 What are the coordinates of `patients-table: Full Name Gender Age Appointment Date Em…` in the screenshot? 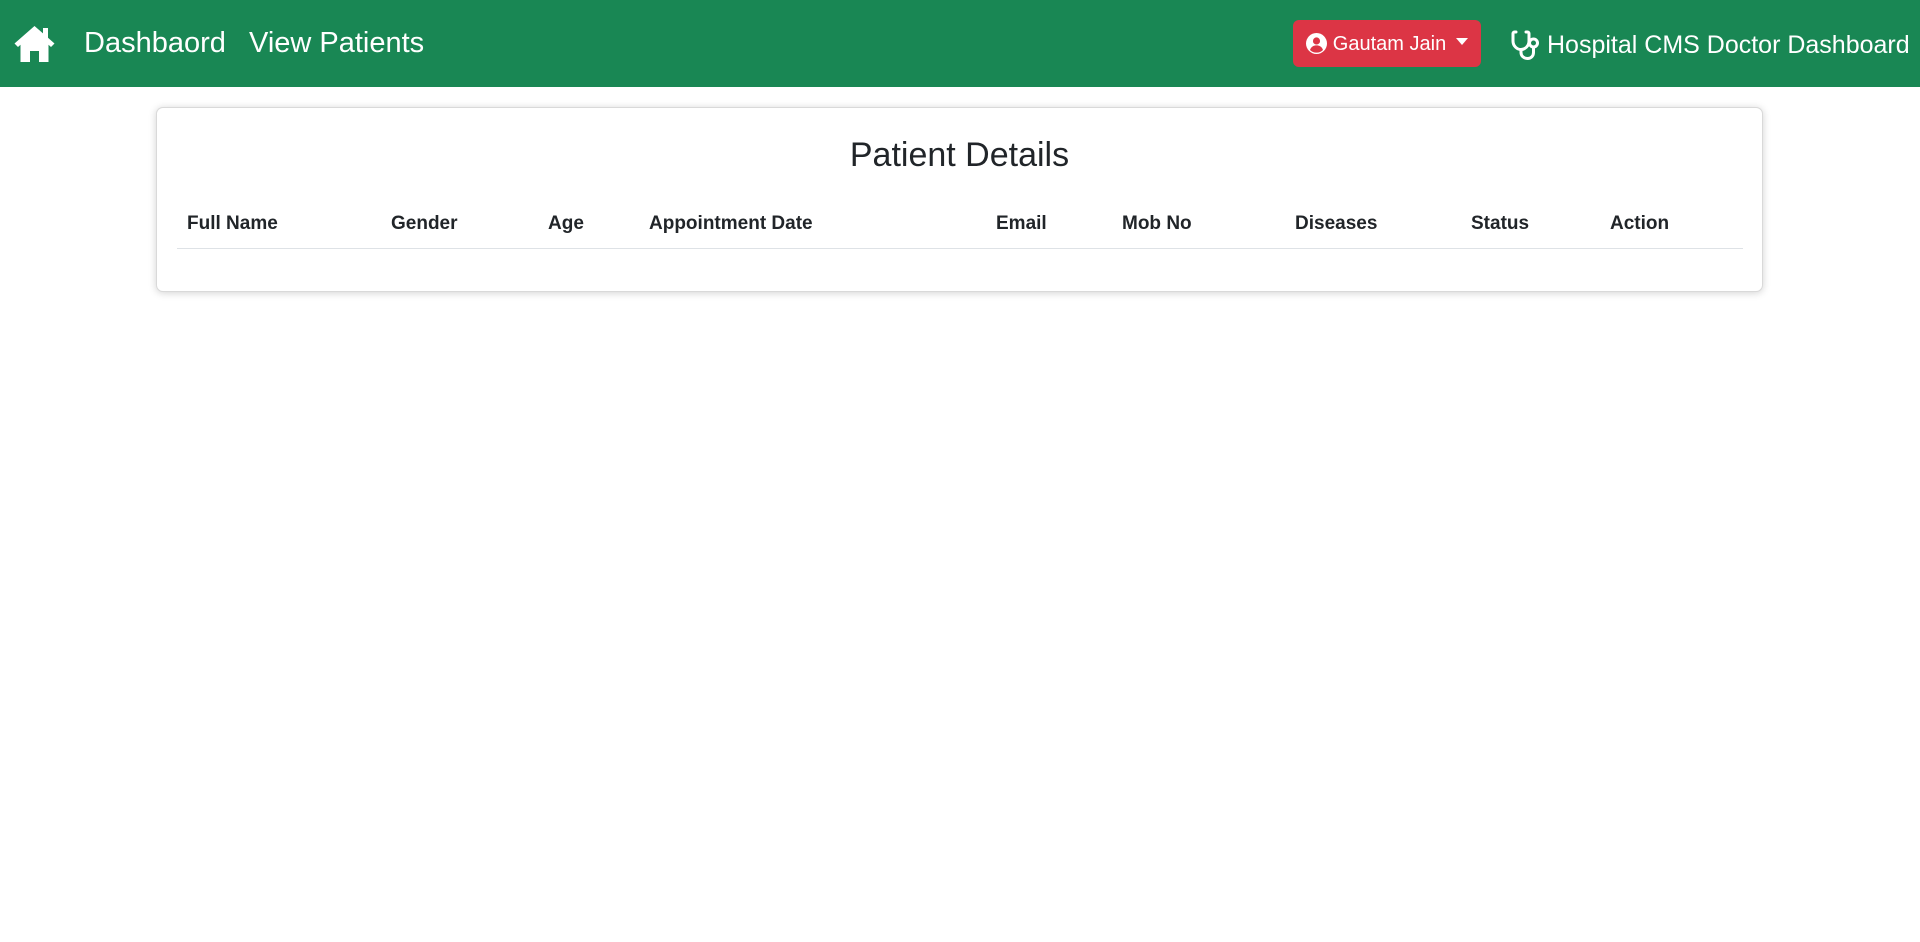 It's located at (960, 224).